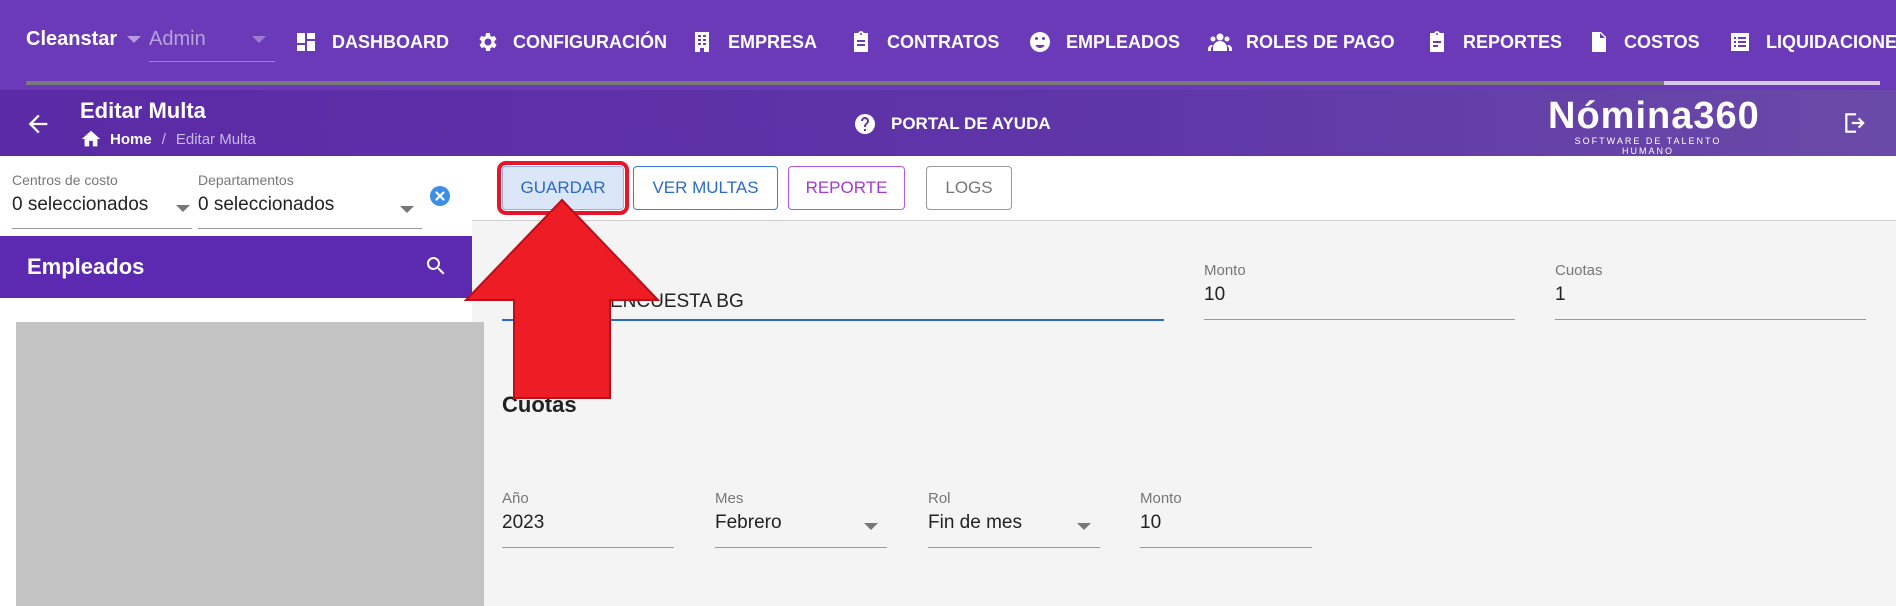 The height and width of the screenshot is (606, 1896). What do you see at coordinates (1740, 42) in the screenshot?
I see `list-icon` at bounding box center [1740, 42].